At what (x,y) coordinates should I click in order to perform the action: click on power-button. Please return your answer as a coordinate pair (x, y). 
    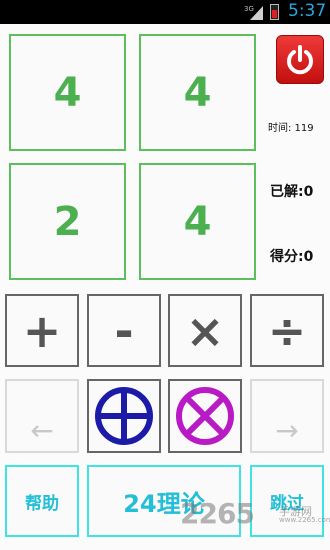
    Looking at the image, I should click on (300, 59).